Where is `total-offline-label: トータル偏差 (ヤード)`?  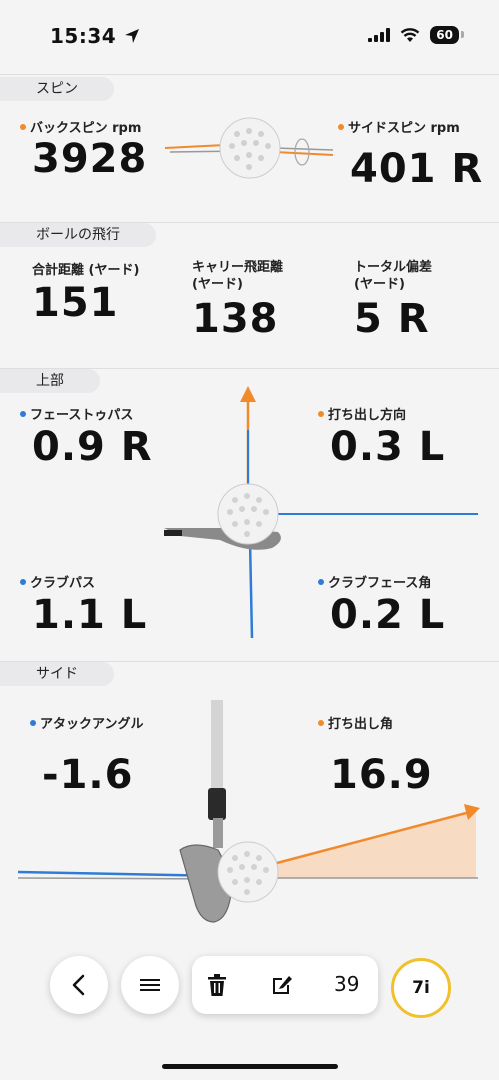 total-offline-label: トータル偏差 (ヤード) is located at coordinates (393, 276).